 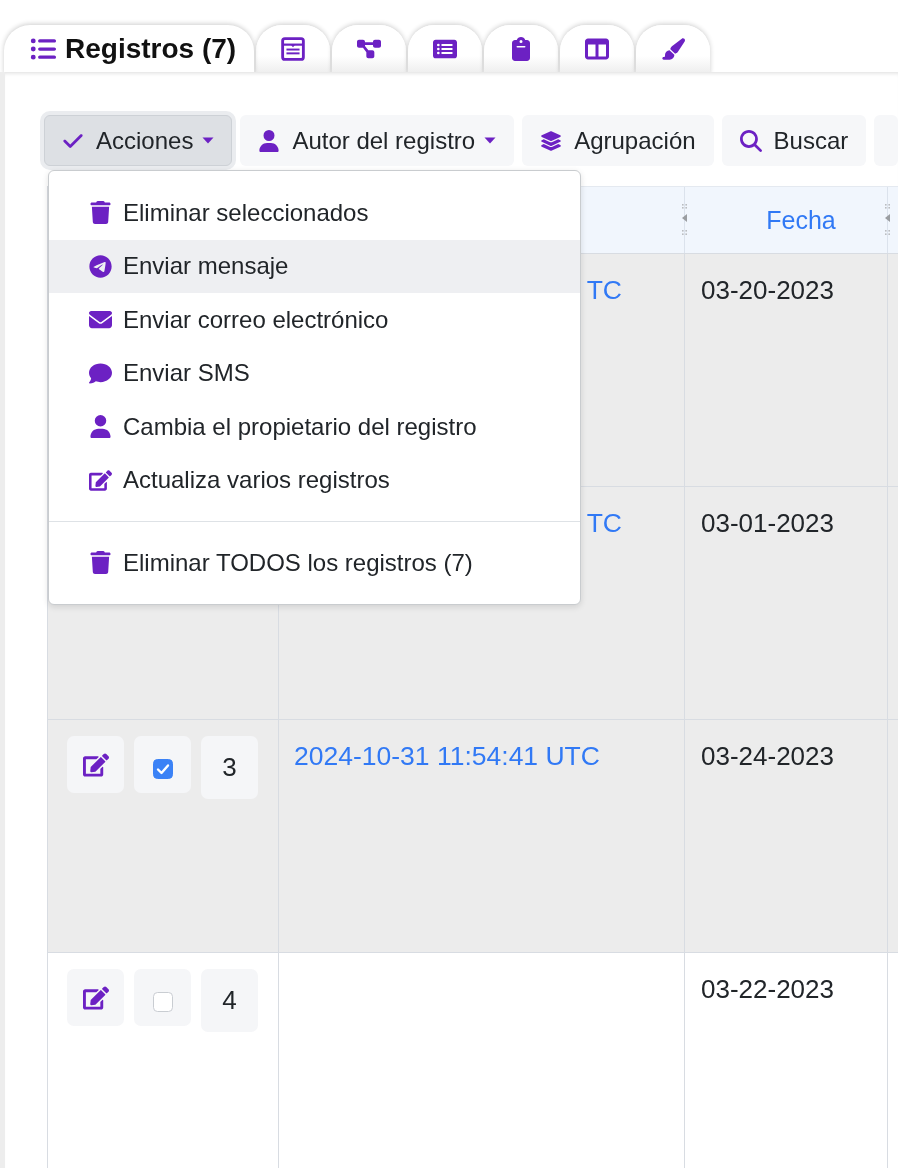 I want to click on menu-item: Eliminar seleccionados, so click(x=314, y=213).